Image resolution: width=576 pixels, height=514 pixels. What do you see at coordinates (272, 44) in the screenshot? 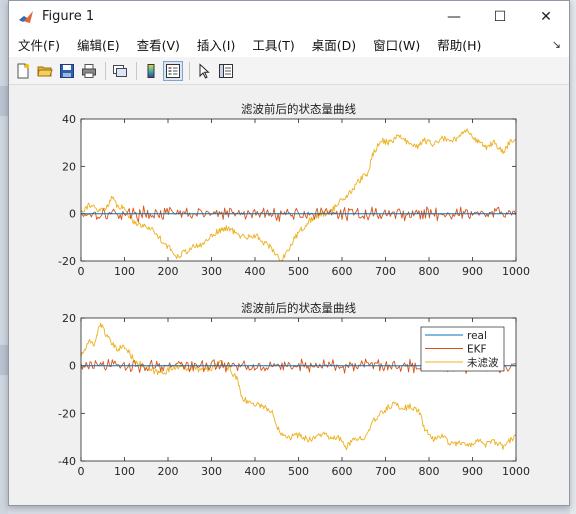
I see `menu-tools: 工具(T)` at bounding box center [272, 44].